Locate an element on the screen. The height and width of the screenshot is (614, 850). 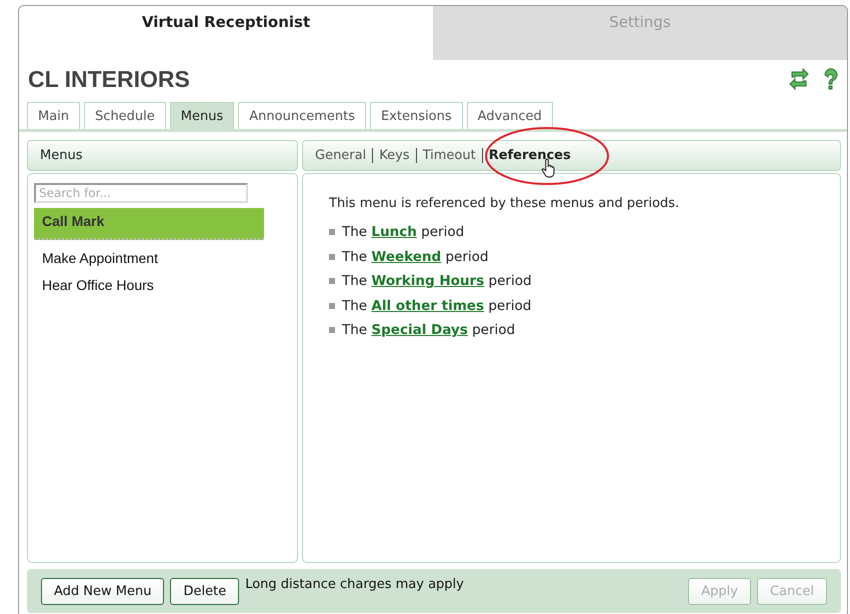
reference-text: The All other times period is located at coordinates (437, 306).